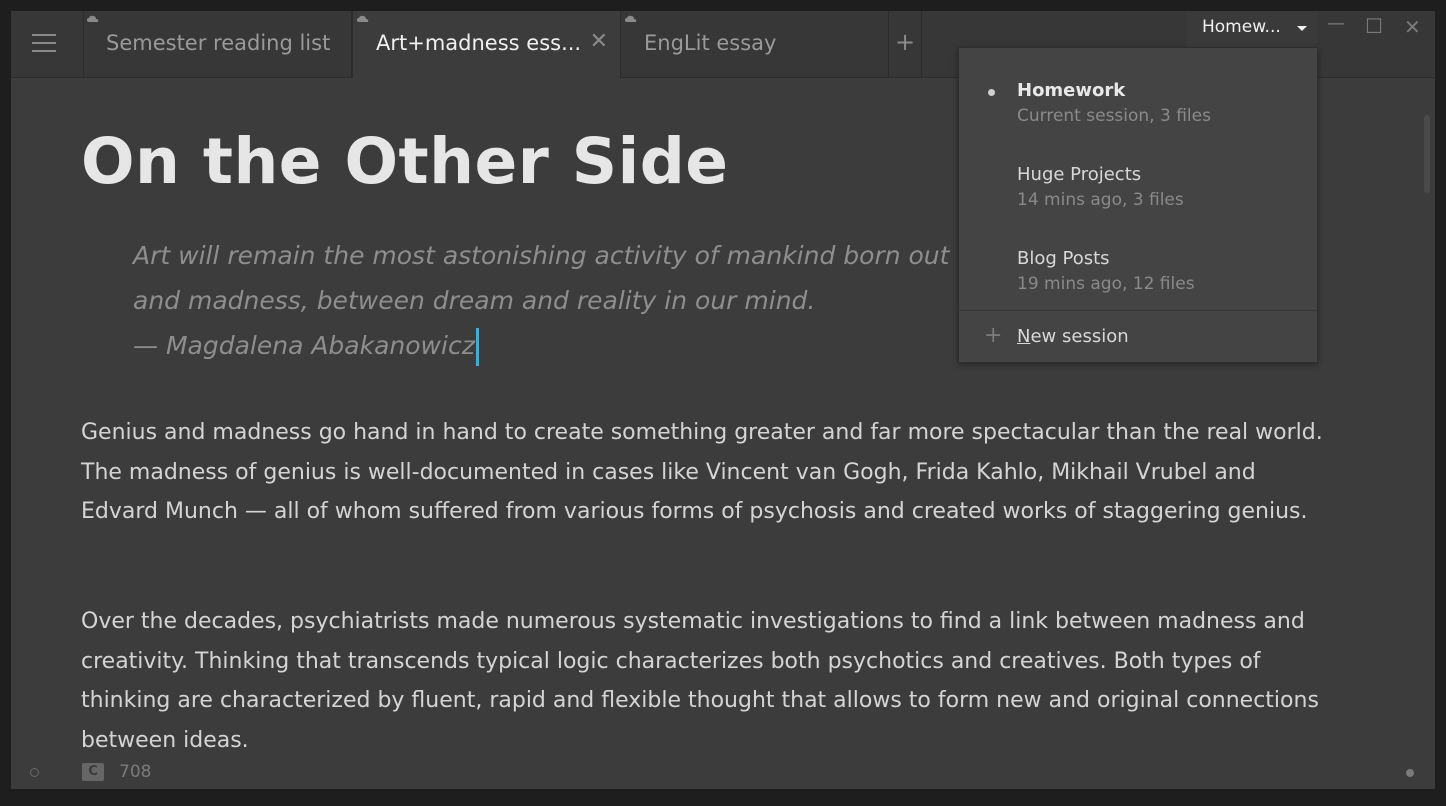 Image resolution: width=1446 pixels, height=806 pixels. I want to click on mode-badge: C, so click(93, 772).